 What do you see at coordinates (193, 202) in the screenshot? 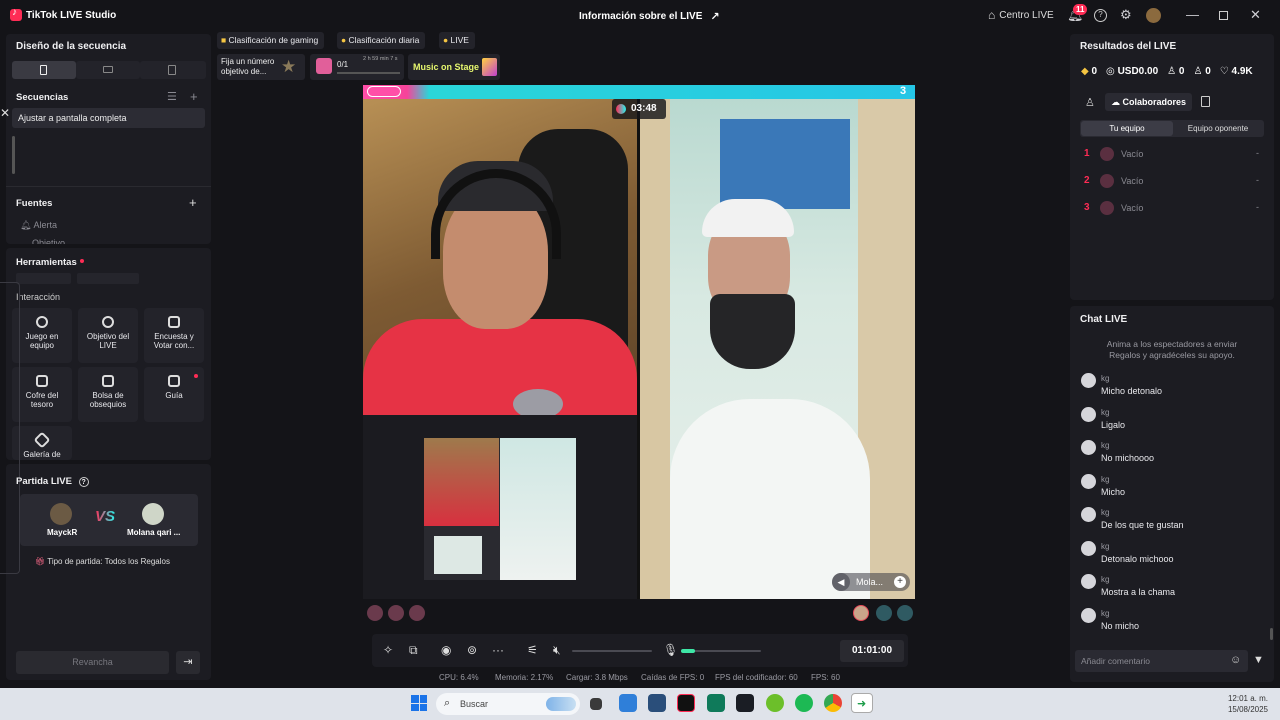
I see `add-source-icon: +` at bounding box center [193, 202].